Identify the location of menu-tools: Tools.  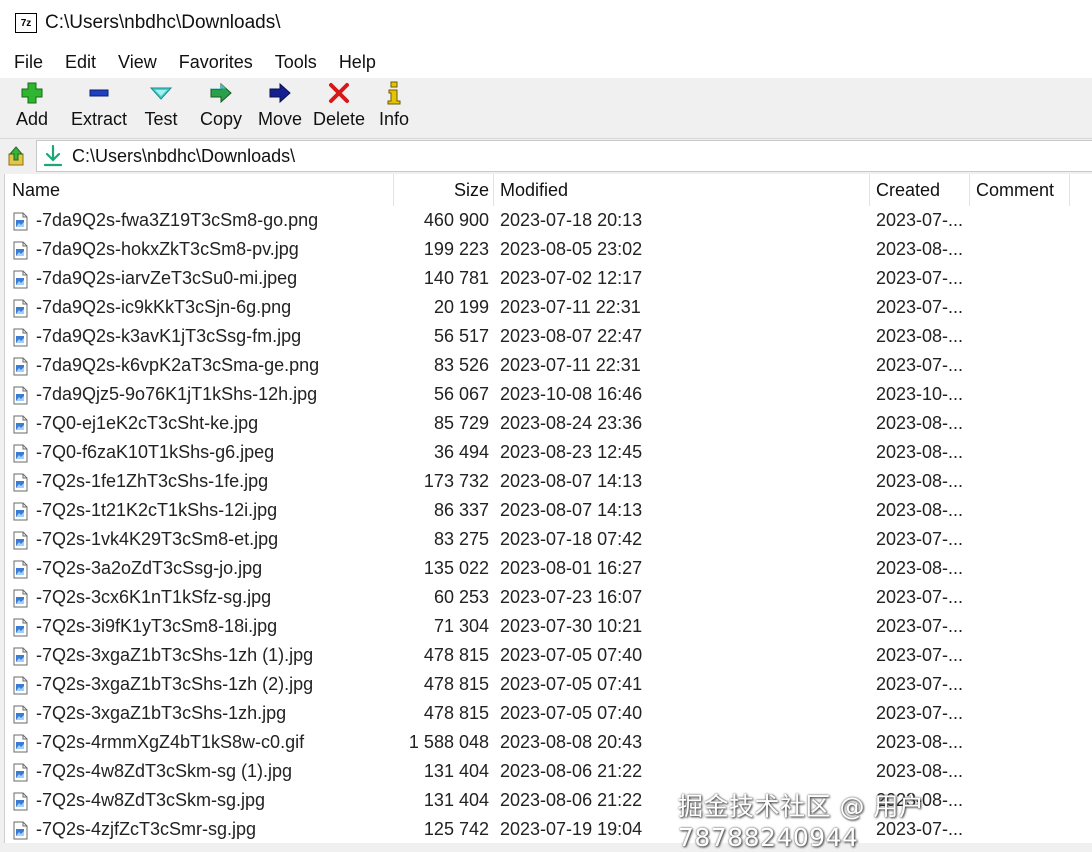
(296, 62).